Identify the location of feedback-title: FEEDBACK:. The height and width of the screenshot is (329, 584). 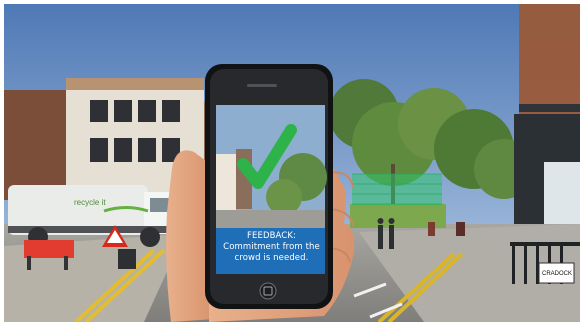
(271, 236).